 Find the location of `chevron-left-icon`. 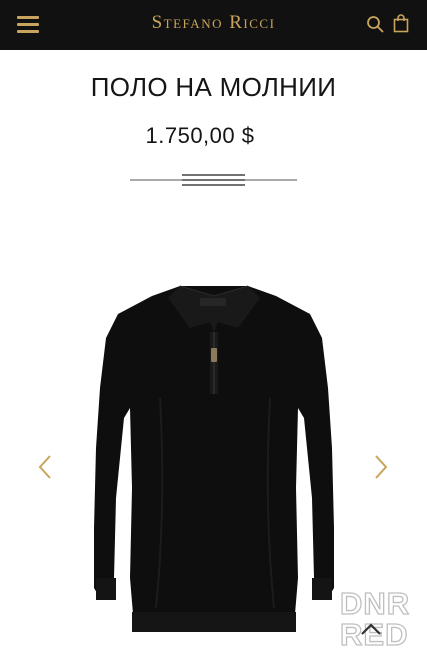

chevron-left-icon is located at coordinates (45, 467).